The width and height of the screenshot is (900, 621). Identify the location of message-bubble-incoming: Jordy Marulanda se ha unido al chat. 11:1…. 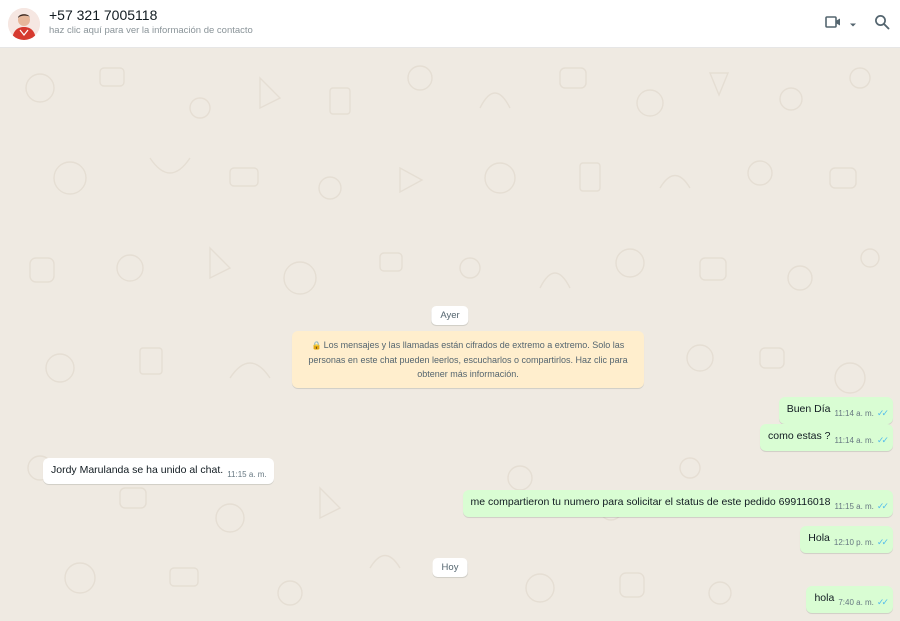
(158, 471).